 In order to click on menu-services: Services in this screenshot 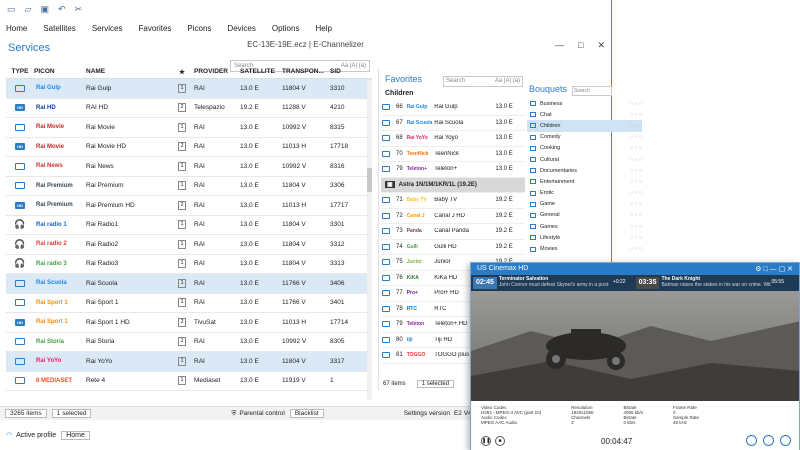, I will do `click(107, 28)`.